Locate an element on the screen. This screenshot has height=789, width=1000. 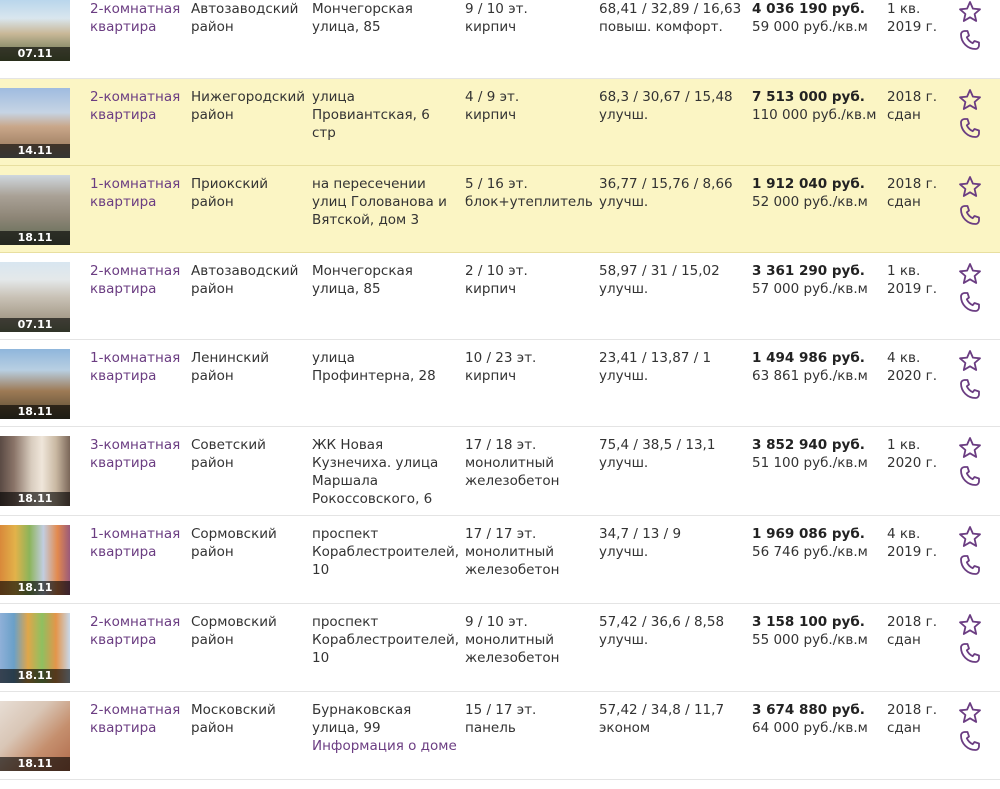
price-per-m2: 110 000 руб./кв.м is located at coordinates (814, 115).